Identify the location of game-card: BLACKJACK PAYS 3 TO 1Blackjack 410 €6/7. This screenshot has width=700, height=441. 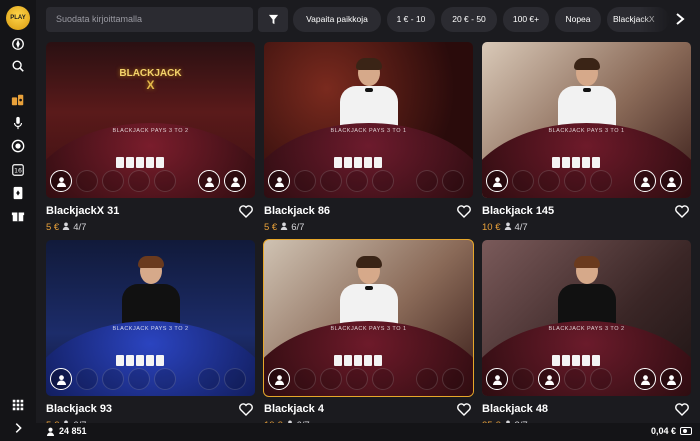
(368, 335).